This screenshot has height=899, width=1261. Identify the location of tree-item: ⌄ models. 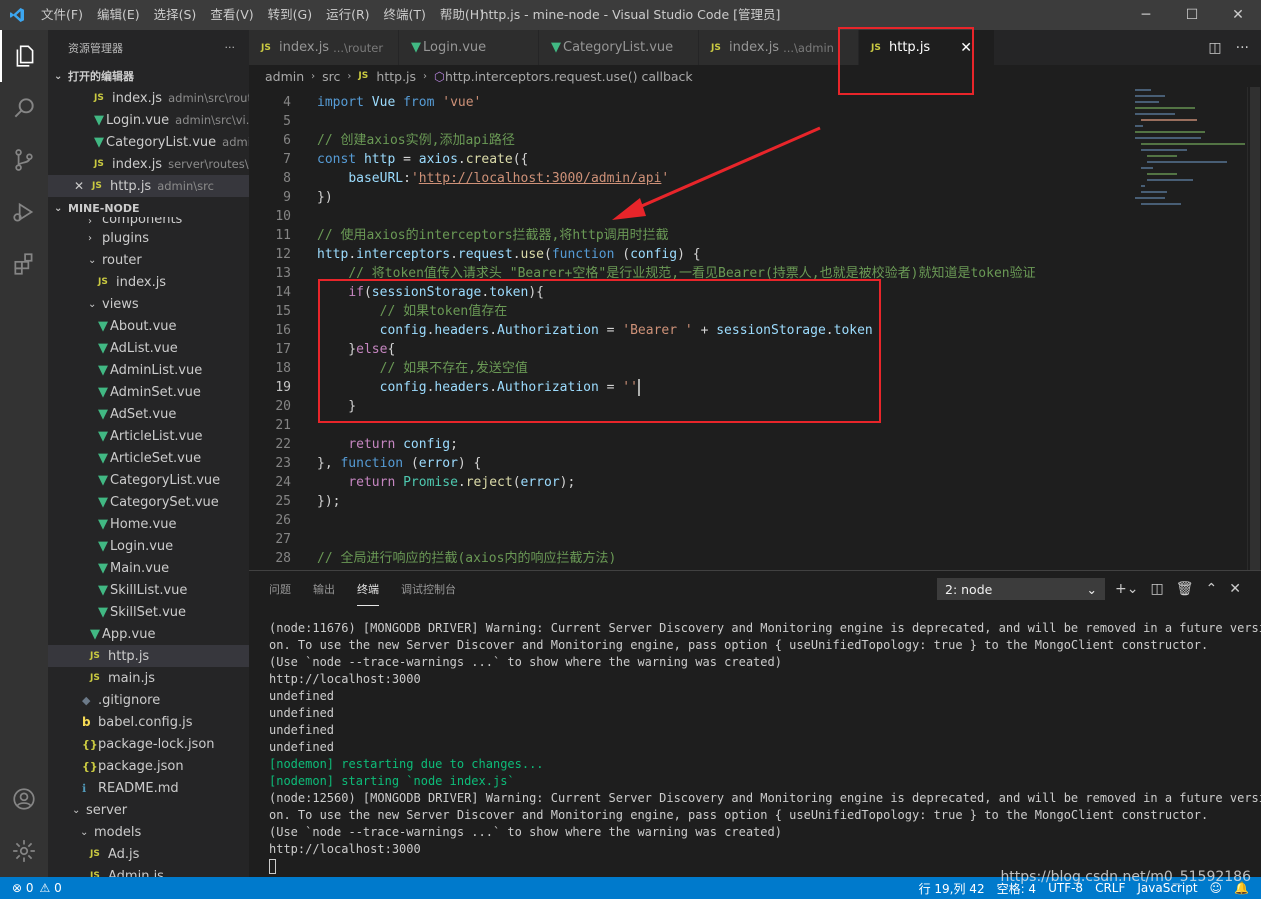
(148, 832).